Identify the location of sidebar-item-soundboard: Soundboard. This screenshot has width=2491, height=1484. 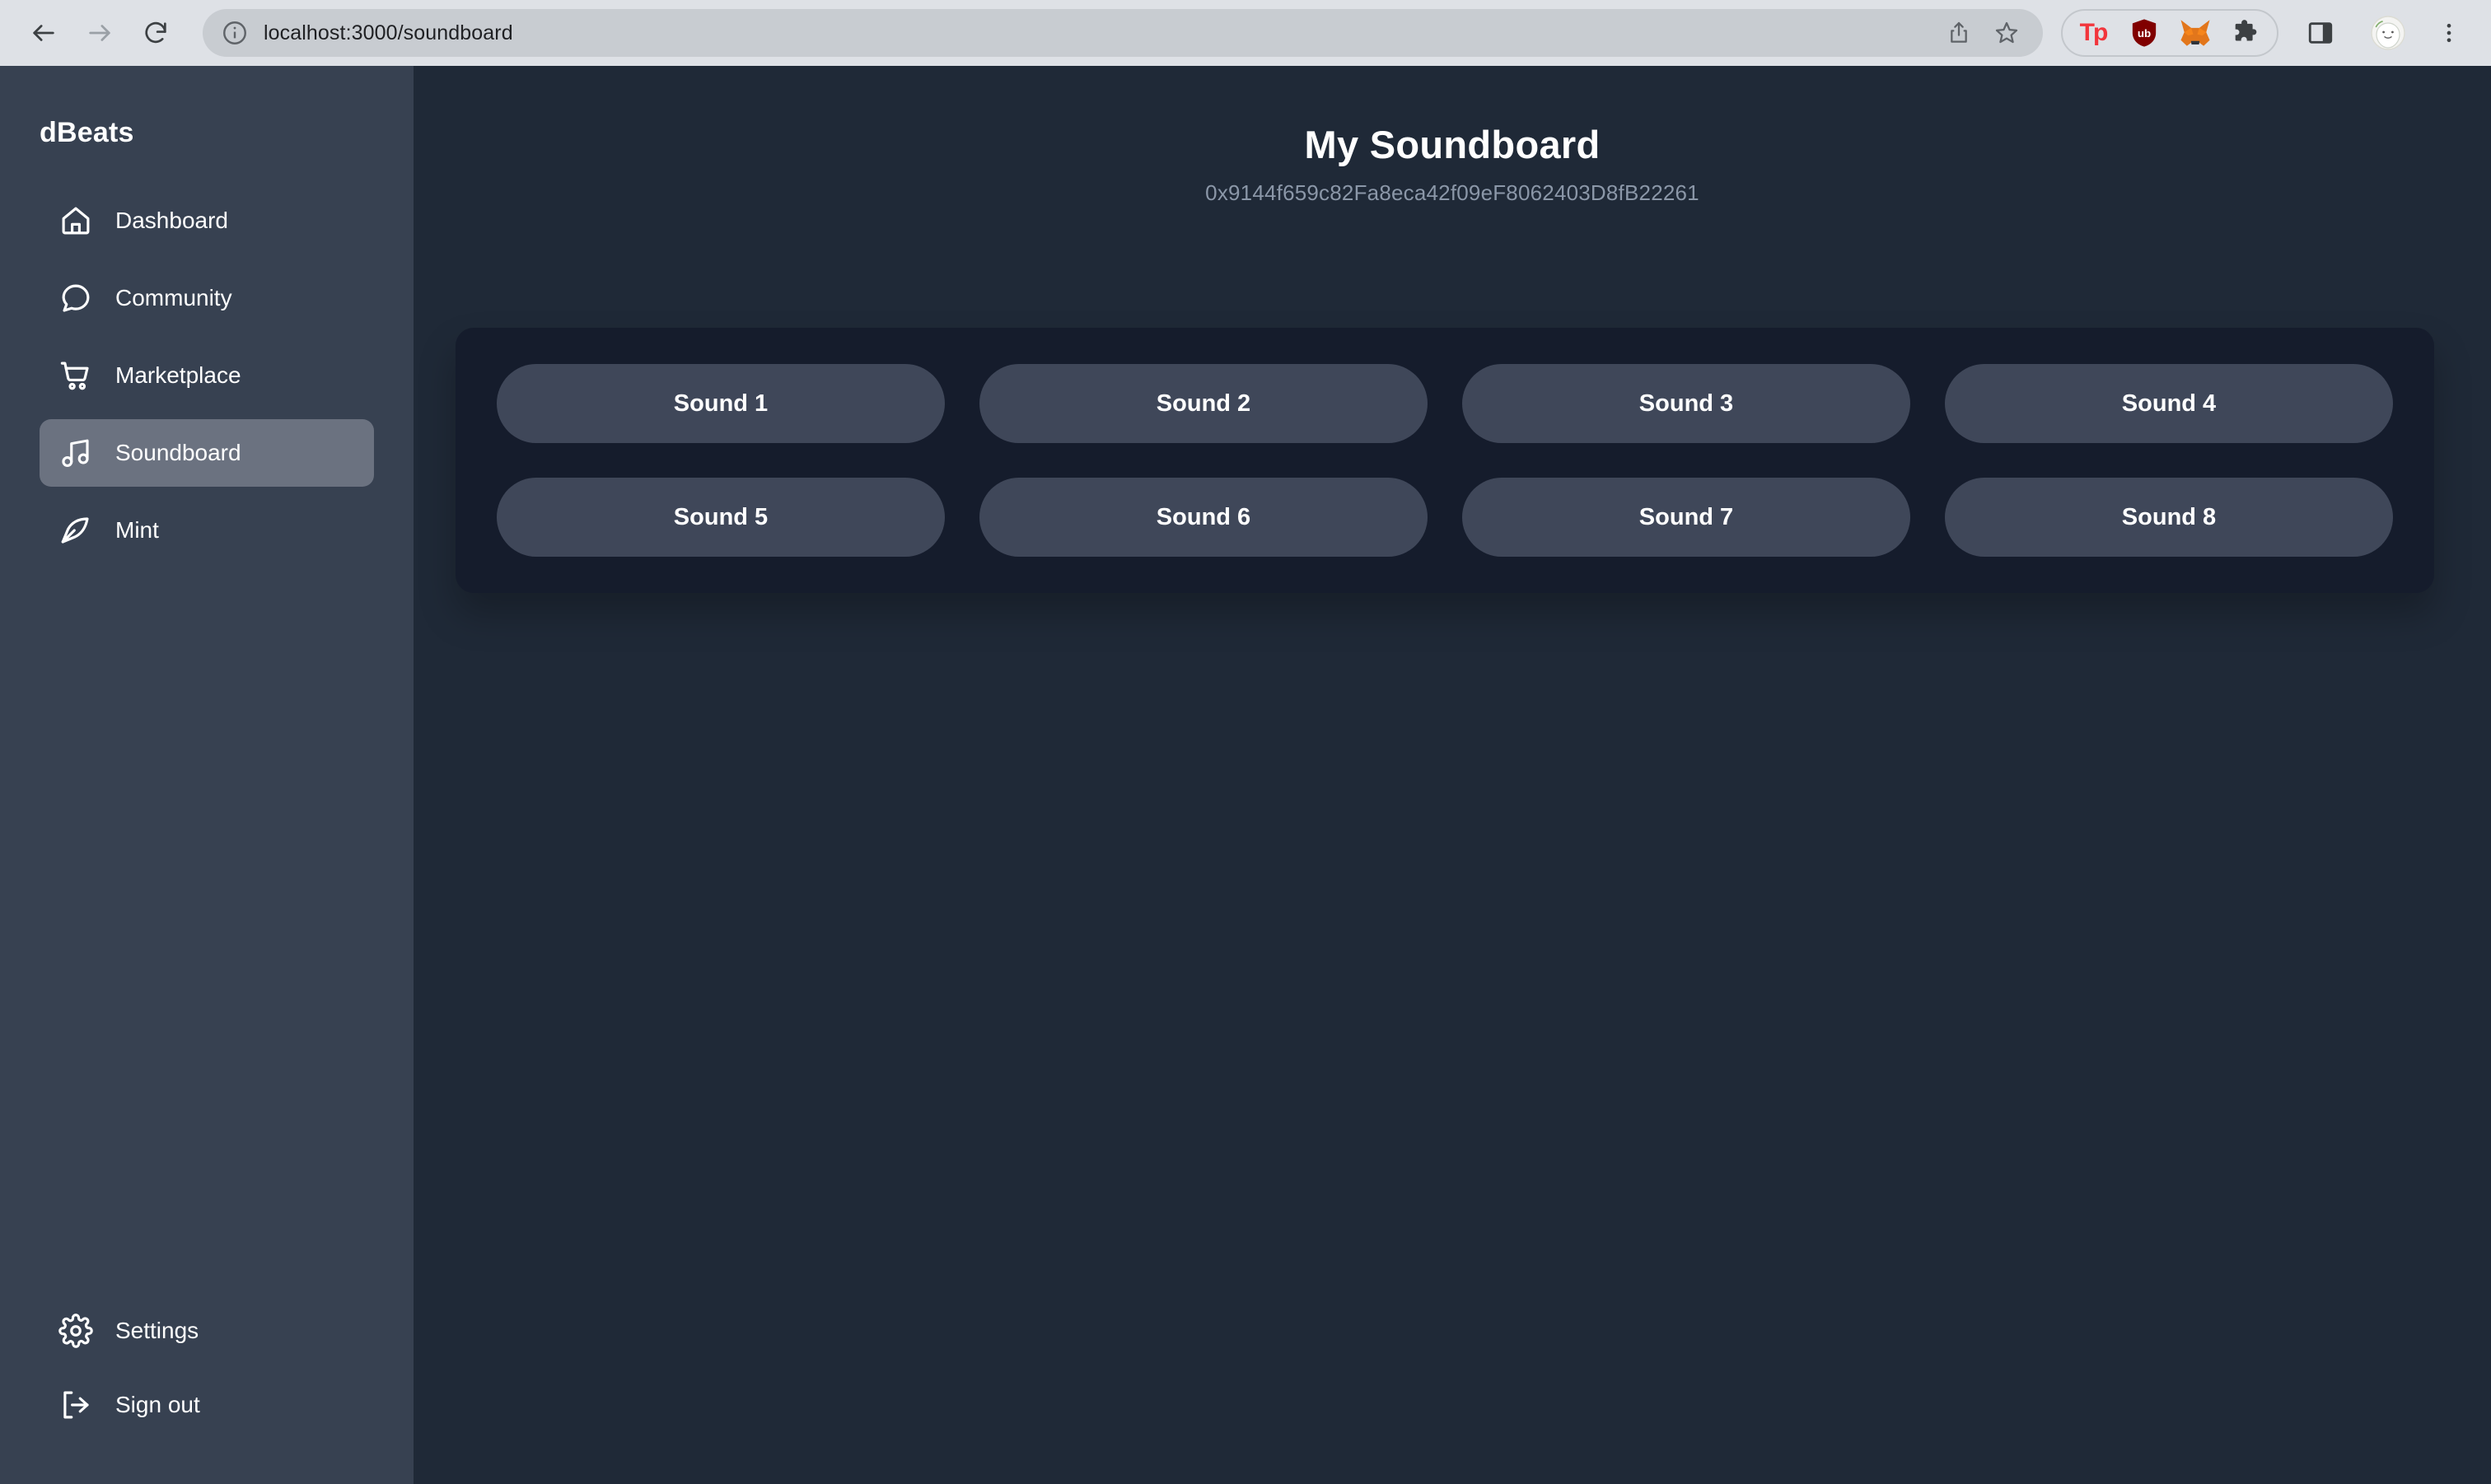
(207, 453).